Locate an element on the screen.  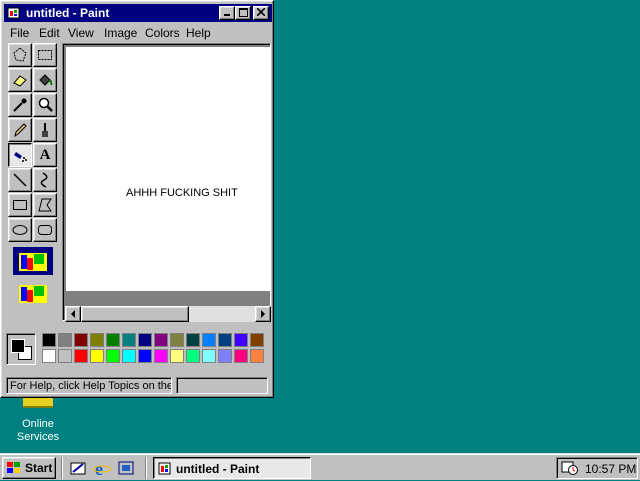
pick-color-tool is located at coordinates (20, 105).